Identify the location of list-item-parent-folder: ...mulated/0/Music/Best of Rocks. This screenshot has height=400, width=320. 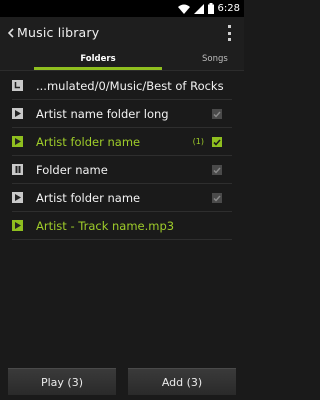
(122, 86).